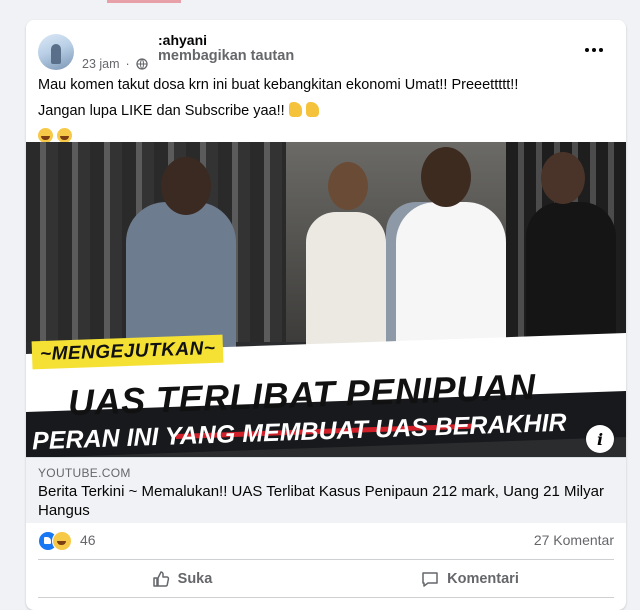  What do you see at coordinates (144, 1) in the screenshot?
I see `top-accent-bar` at bounding box center [144, 1].